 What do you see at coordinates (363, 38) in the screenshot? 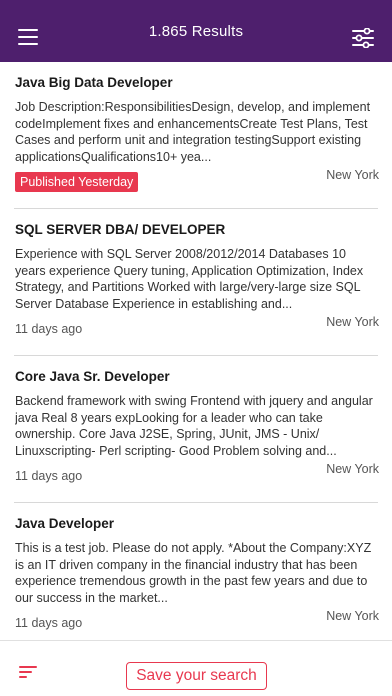
I see `sliders-filter-icon` at bounding box center [363, 38].